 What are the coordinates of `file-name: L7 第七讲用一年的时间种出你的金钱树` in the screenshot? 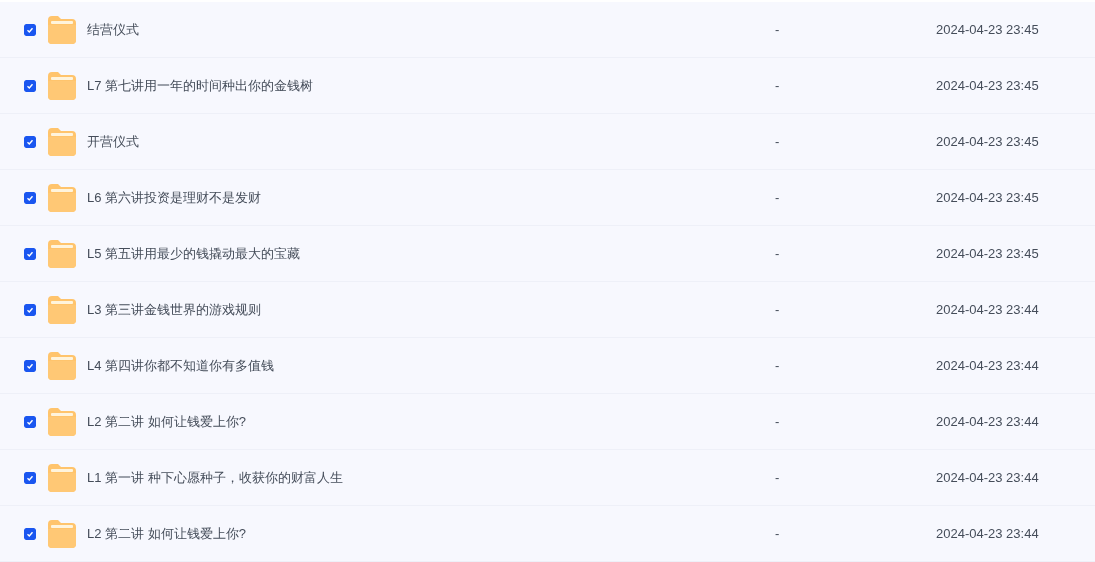 It's located at (431, 85).